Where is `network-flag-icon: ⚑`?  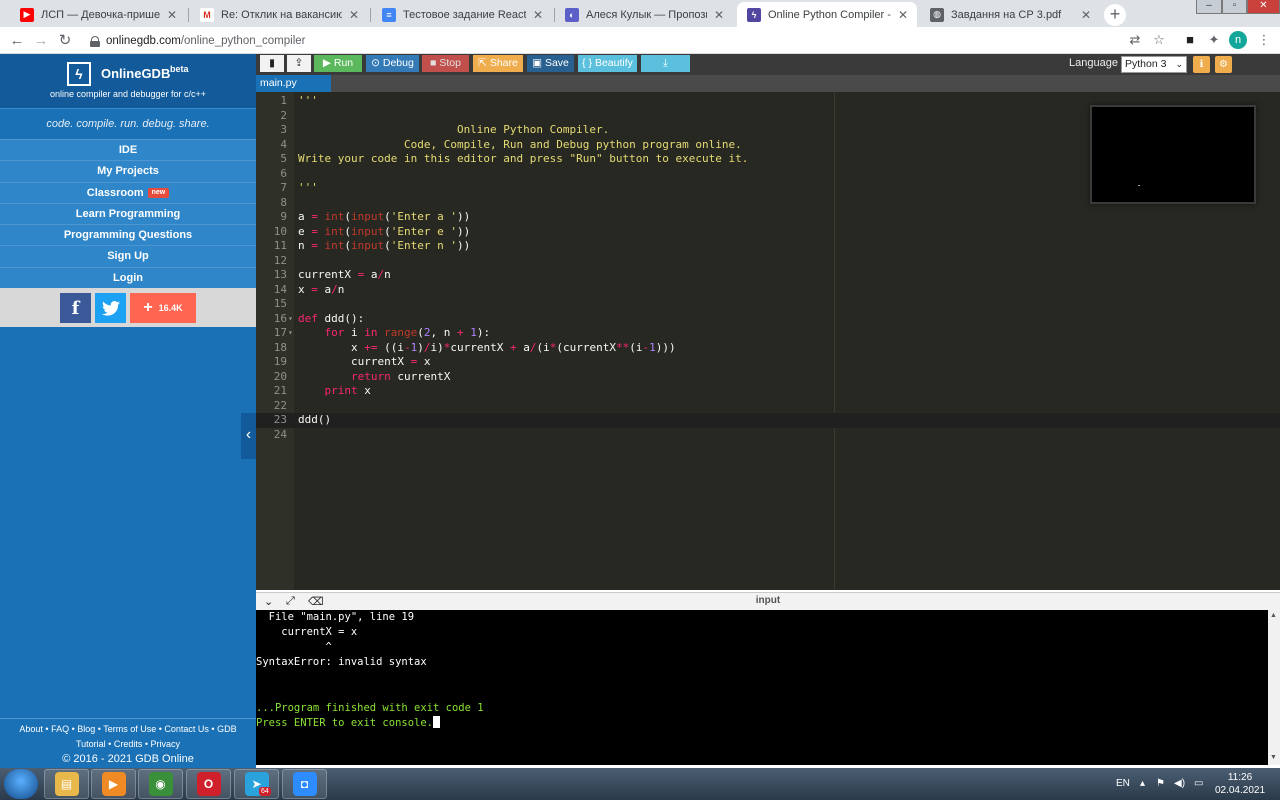 network-flag-icon: ⚑ is located at coordinates (1160, 784).